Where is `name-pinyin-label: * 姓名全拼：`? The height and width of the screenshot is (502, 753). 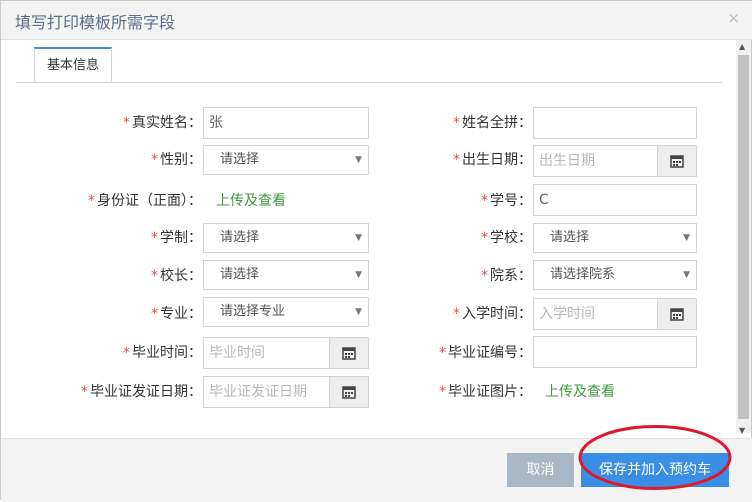
name-pinyin-label: * 姓名全拼： is located at coordinates (492, 123).